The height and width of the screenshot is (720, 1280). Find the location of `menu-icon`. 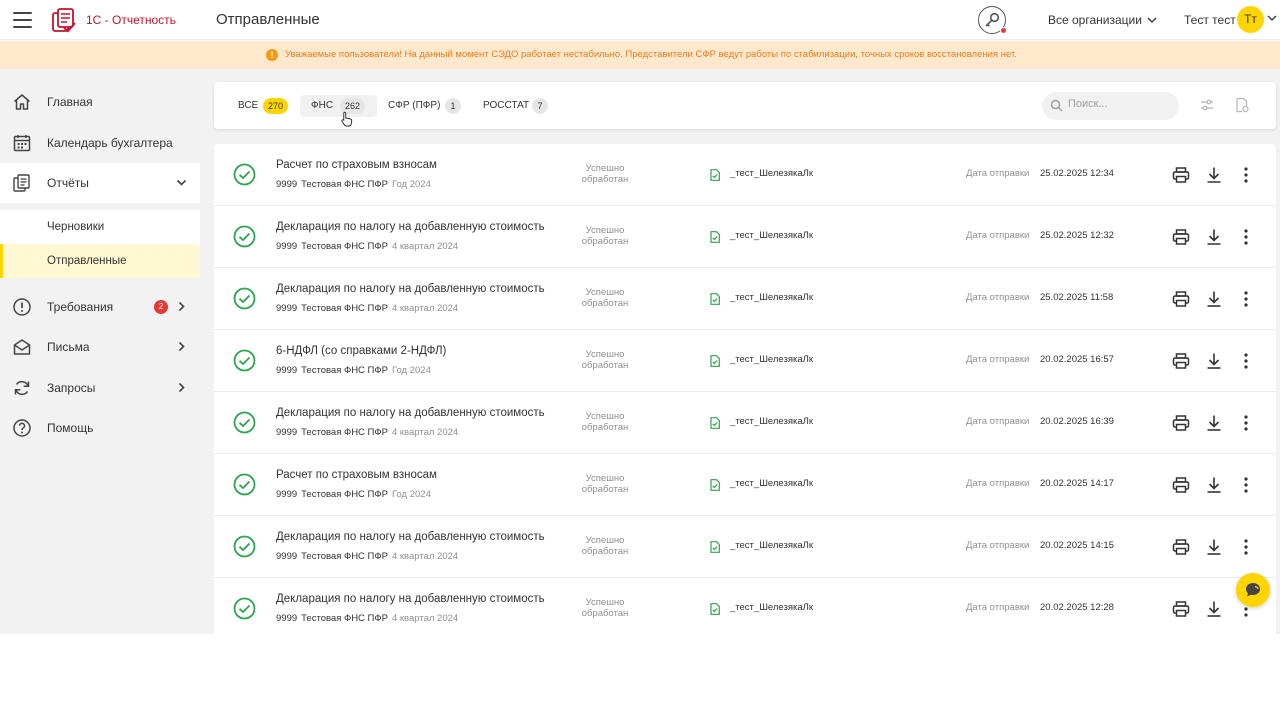

menu-icon is located at coordinates (22, 20).